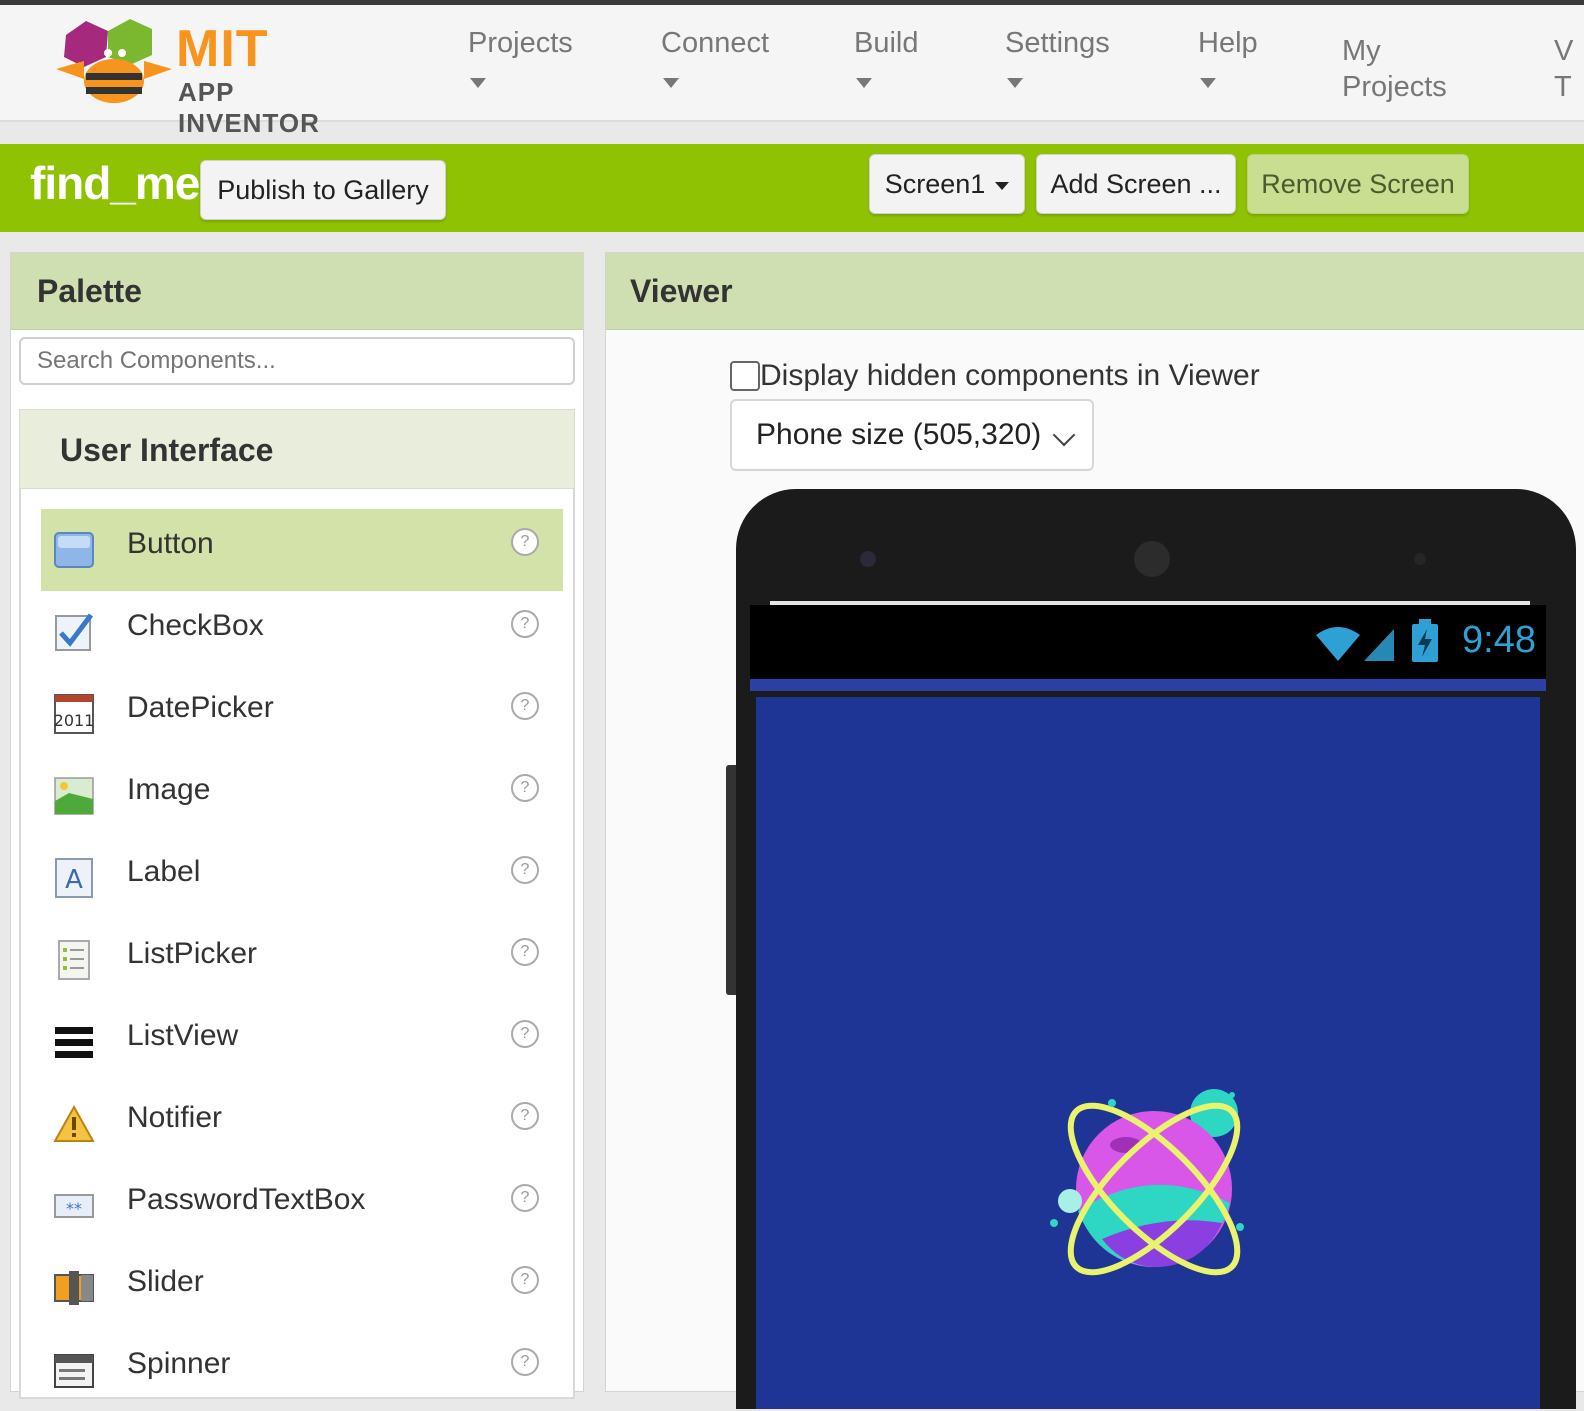 Image resolution: width=1584 pixels, height=1411 pixels. What do you see at coordinates (886, 43) in the screenshot?
I see `nav-build-label: Build` at bounding box center [886, 43].